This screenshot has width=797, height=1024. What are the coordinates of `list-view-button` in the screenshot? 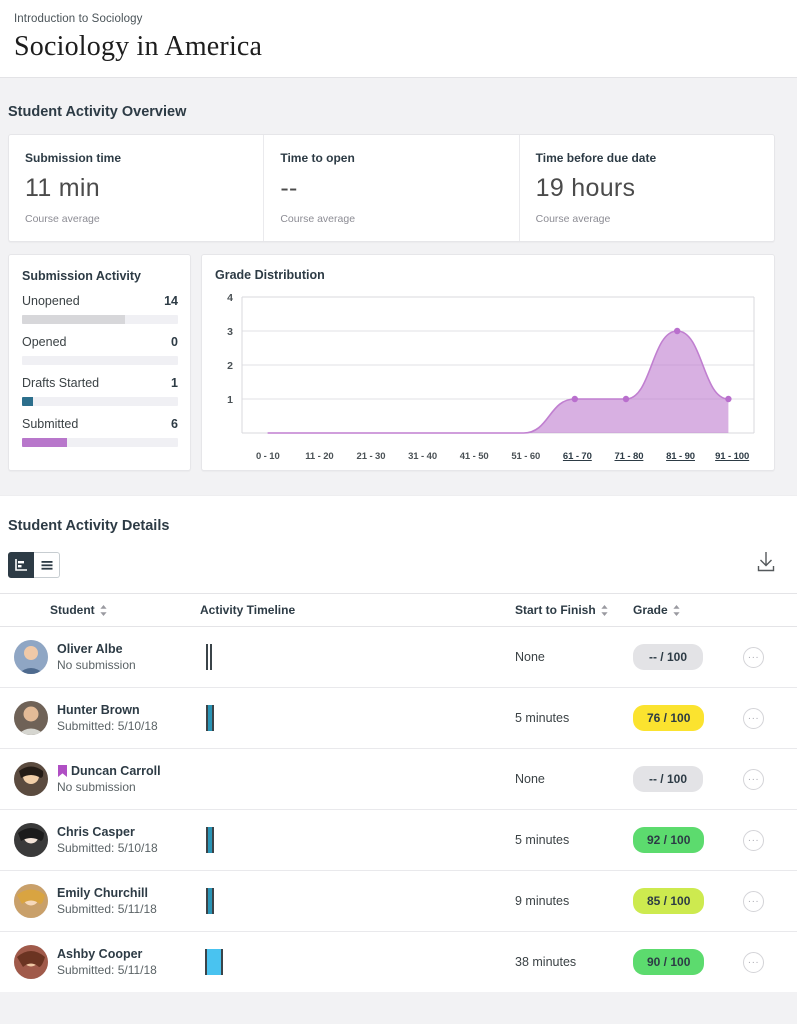 It's located at (47, 564).